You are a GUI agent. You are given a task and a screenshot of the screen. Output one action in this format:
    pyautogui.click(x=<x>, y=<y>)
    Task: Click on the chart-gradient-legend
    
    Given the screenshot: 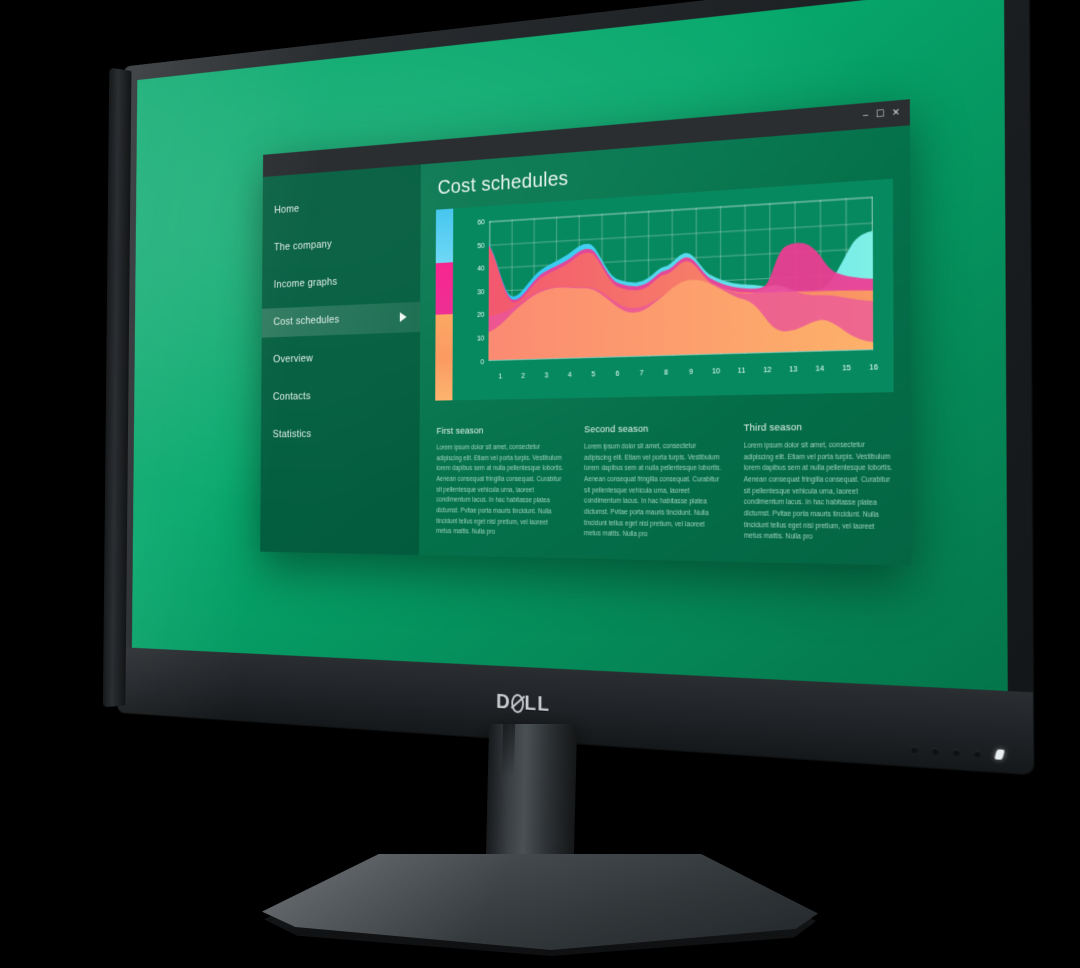 What is the action you would take?
    pyautogui.click(x=443, y=304)
    